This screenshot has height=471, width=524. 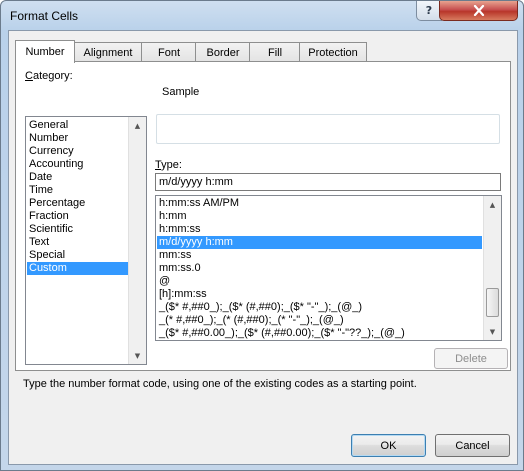 What do you see at coordinates (77, 138) in the screenshot?
I see `category-item-number: Number` at bounding box center [77, 138].